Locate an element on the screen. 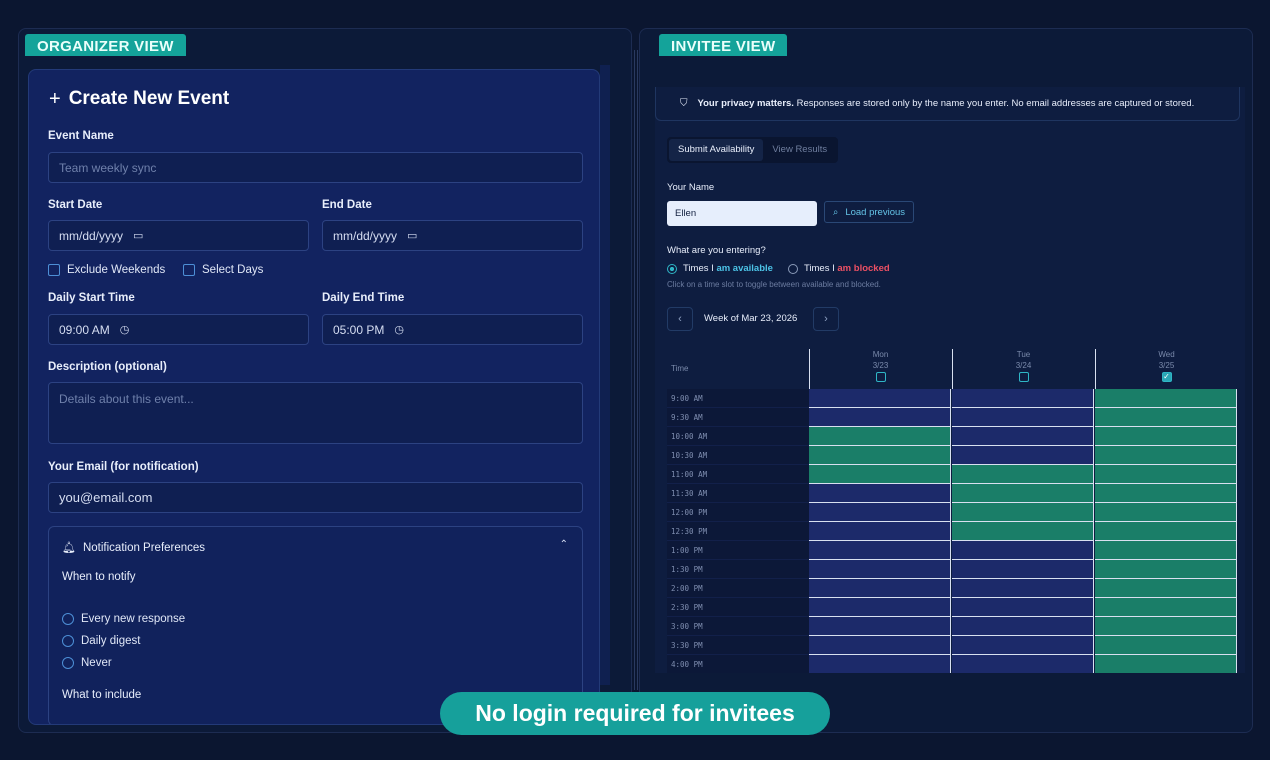 This screenshot has width=1270, height=760. select-days-checkbox: Select Days is located at coordinates (223, 270).